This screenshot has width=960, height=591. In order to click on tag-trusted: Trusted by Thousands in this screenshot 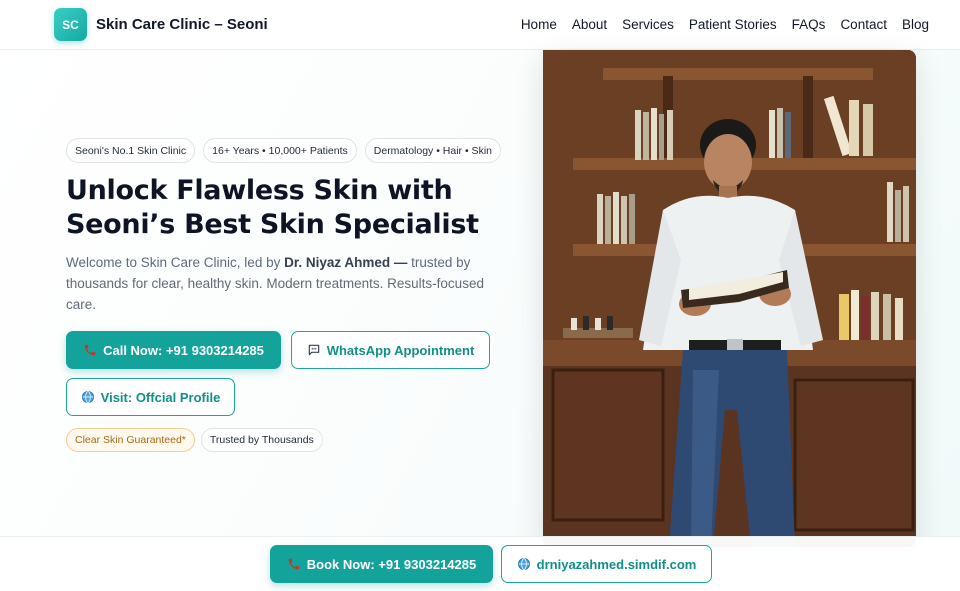, I will do `click(261, 440)`.